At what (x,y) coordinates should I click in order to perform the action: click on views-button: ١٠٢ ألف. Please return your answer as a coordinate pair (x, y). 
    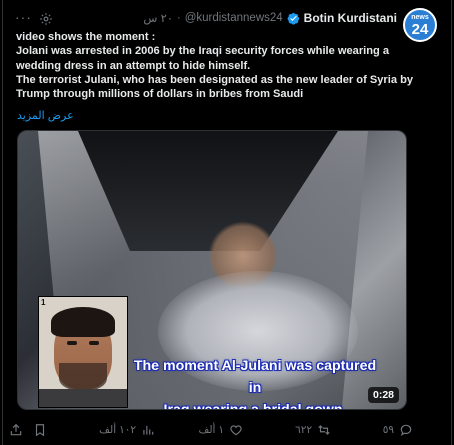
    Looking at the image, I should click on (127, 430).